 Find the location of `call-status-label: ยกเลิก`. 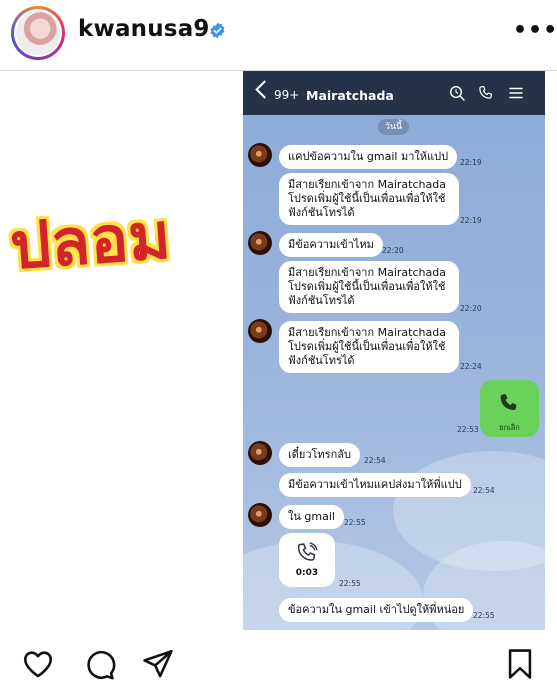

call-status-label: ยกเลิก is located at coordinates (509, 427).